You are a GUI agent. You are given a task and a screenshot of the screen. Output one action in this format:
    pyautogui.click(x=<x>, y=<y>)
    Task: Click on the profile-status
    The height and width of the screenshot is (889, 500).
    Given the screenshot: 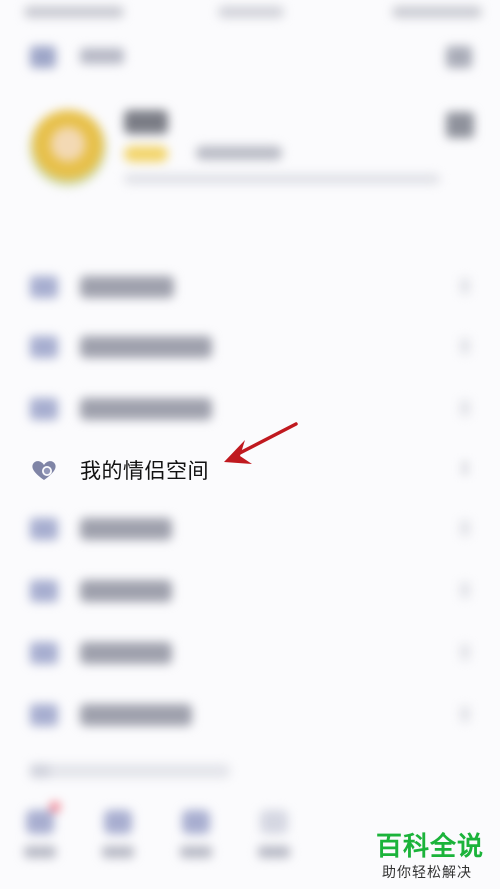 What is the action you would take?
    pyautogui.click(x=239, y=153)
    